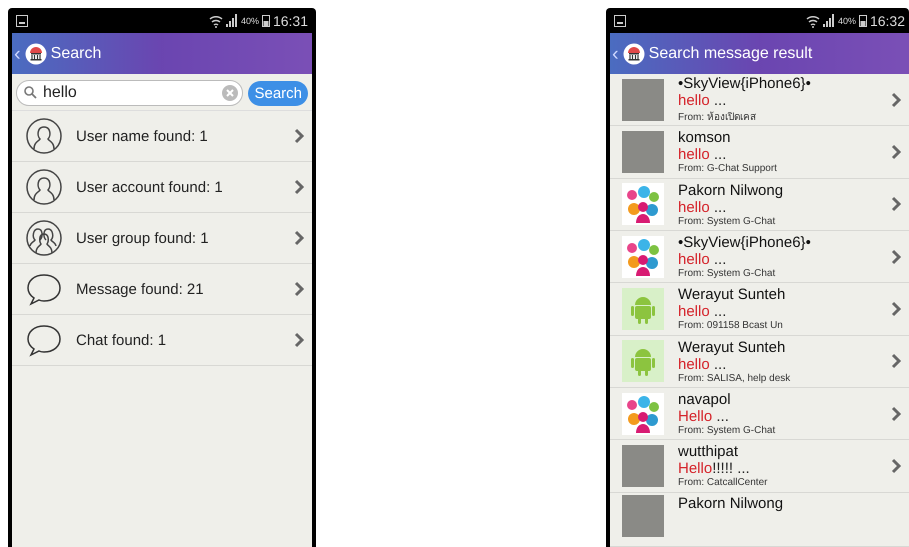 The height and width of the screenshot is (547, 909). I want to click on result-label: User group found: 1, so click(143, 238).